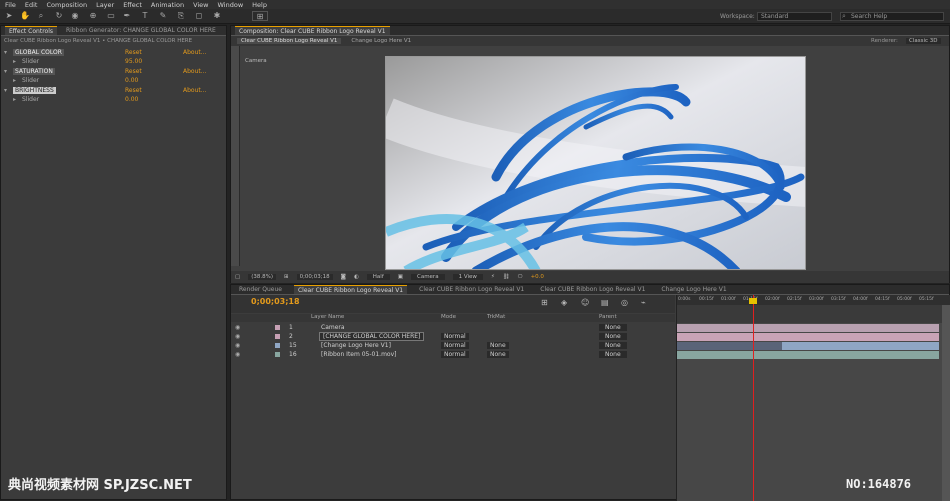  I want to click on comp-timecode: 0;00;03;18, so click(314, 277).